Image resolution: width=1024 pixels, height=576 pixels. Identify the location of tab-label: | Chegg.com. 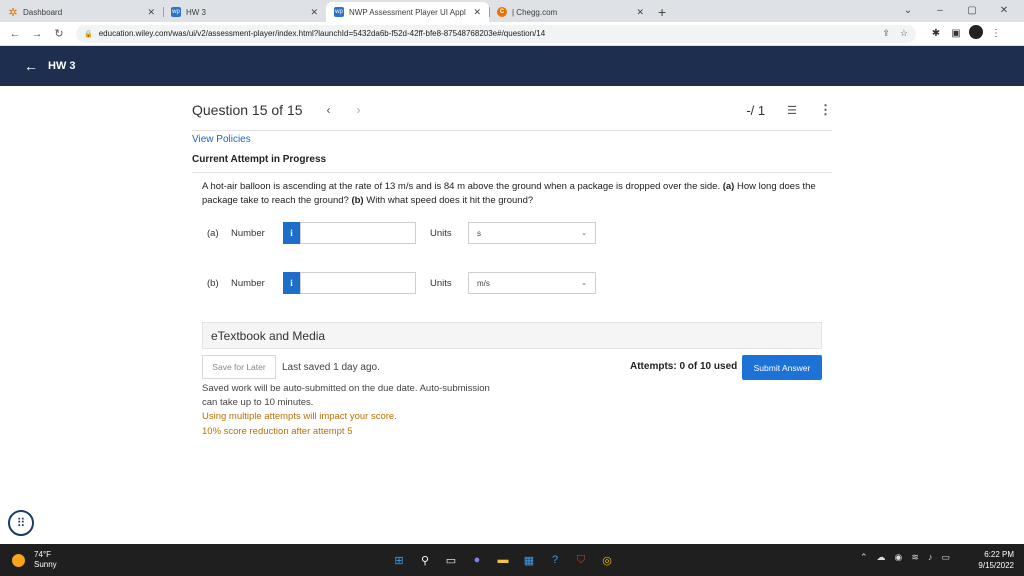
(535, 12).